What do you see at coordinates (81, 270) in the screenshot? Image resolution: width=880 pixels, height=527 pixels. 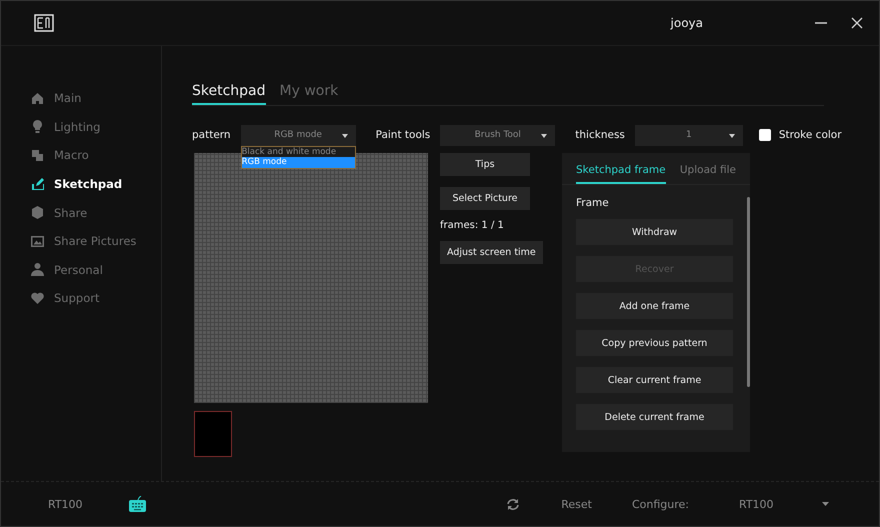 I see `sidebar-item: Personal` at bounding box center [81, 270].